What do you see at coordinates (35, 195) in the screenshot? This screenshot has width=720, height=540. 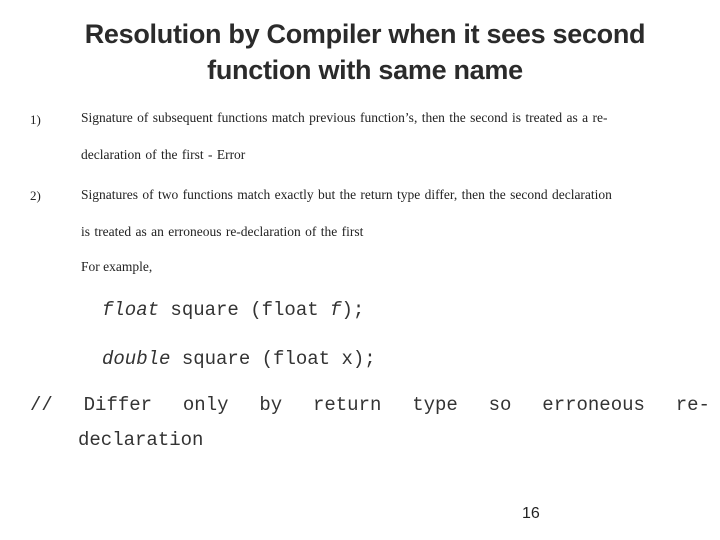 I see `item-2-number: 2)` at bounding box center [35, 195].